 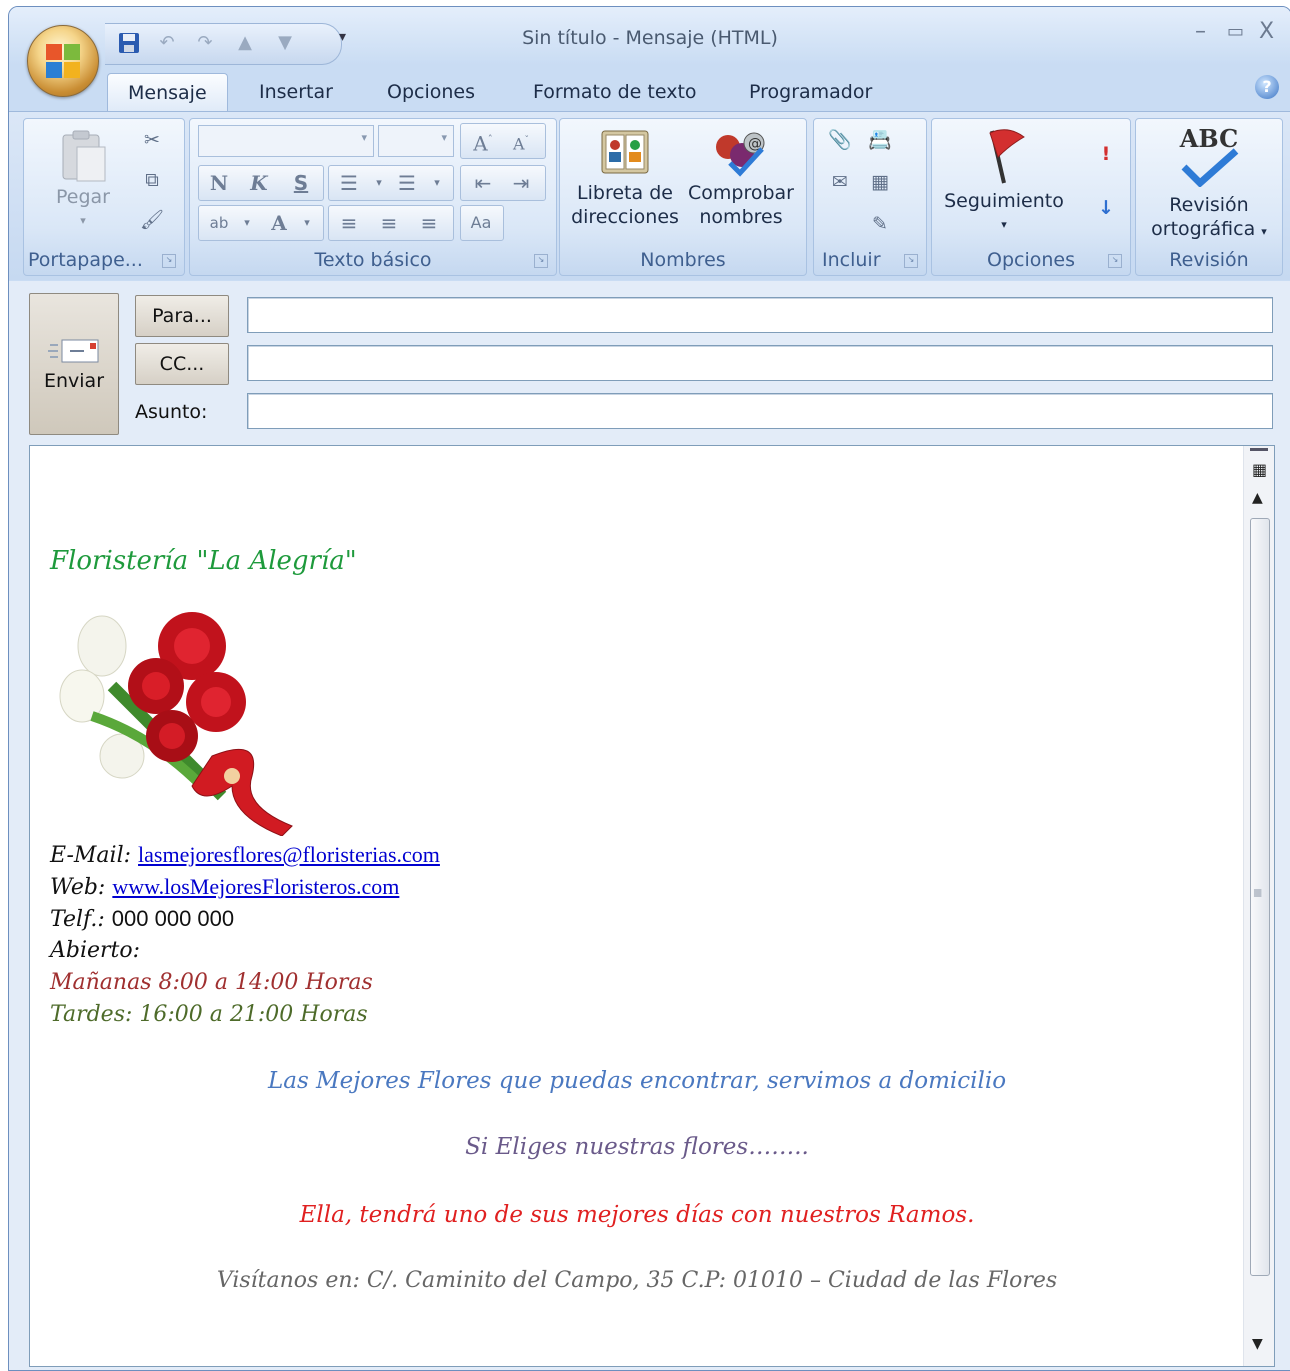 What do you see at coordinates (1004, 225) in the screenshot?
I see `follow-up-dropdown-icon: ▾` at bounding box center [1004, 225].